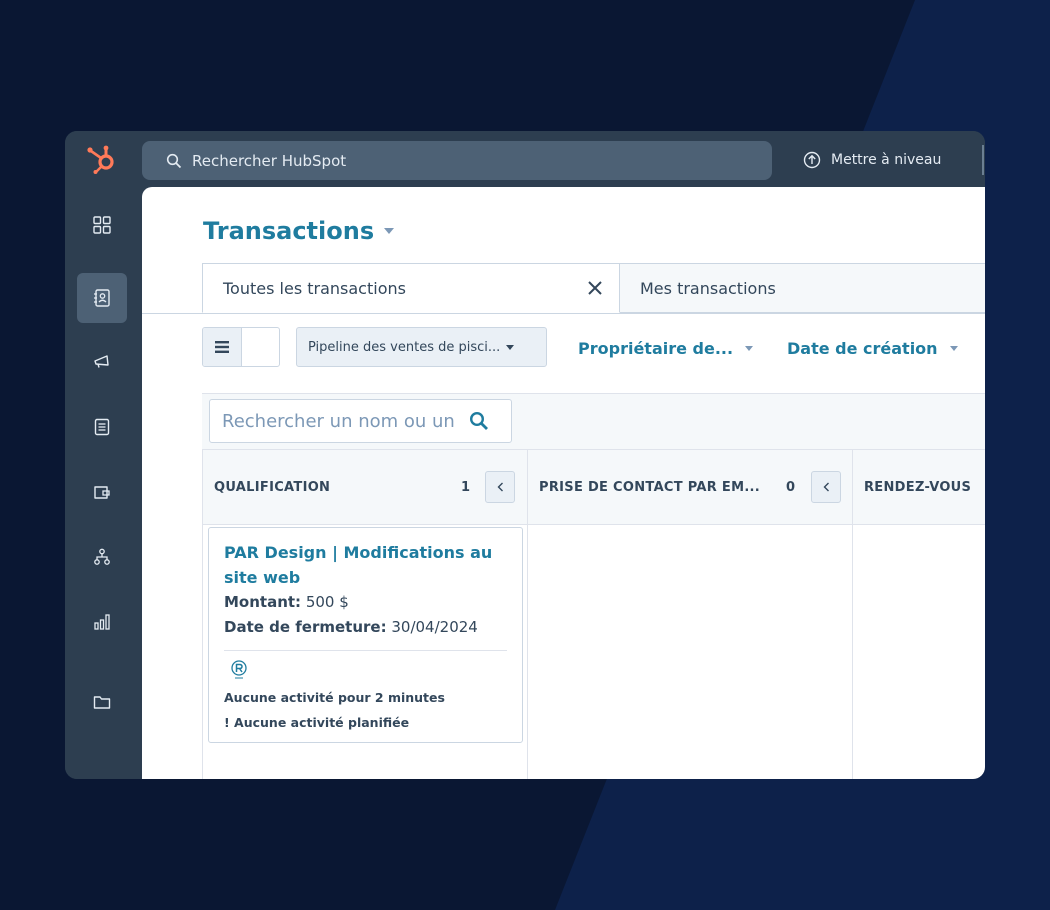 The image size is (1050, 910). I want to click on company-avatar-icon, so click(239, 670).